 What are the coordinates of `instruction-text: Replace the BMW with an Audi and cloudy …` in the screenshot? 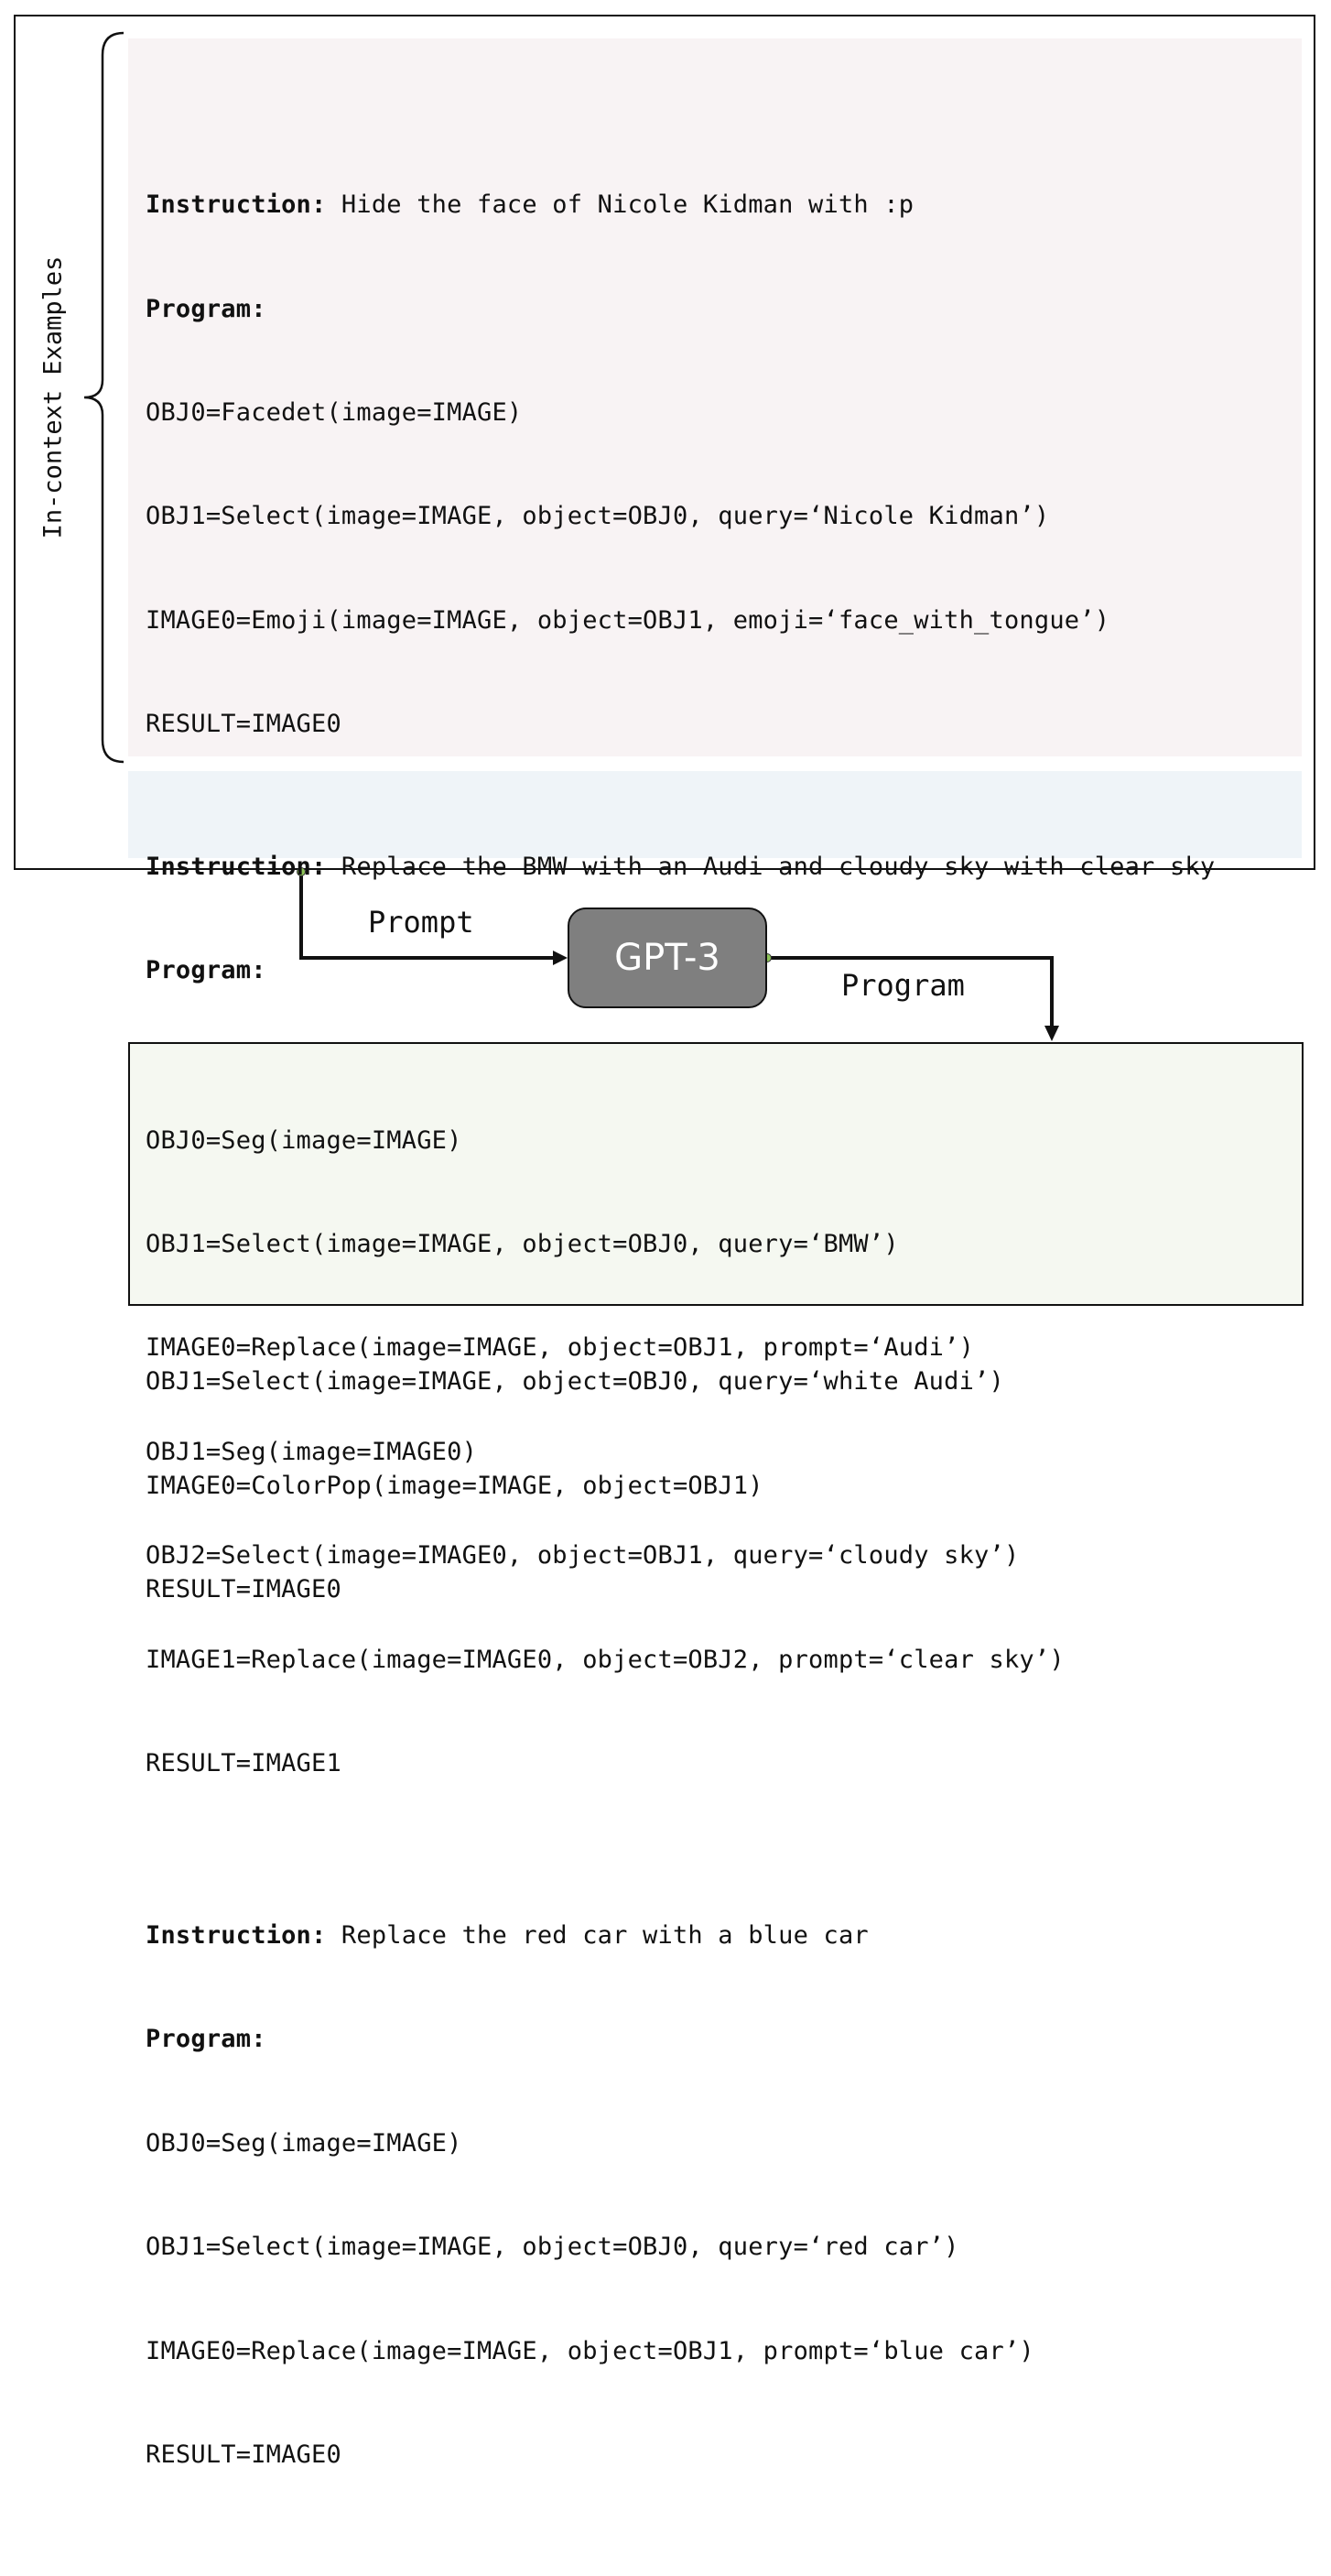 It's located at (771, 866).